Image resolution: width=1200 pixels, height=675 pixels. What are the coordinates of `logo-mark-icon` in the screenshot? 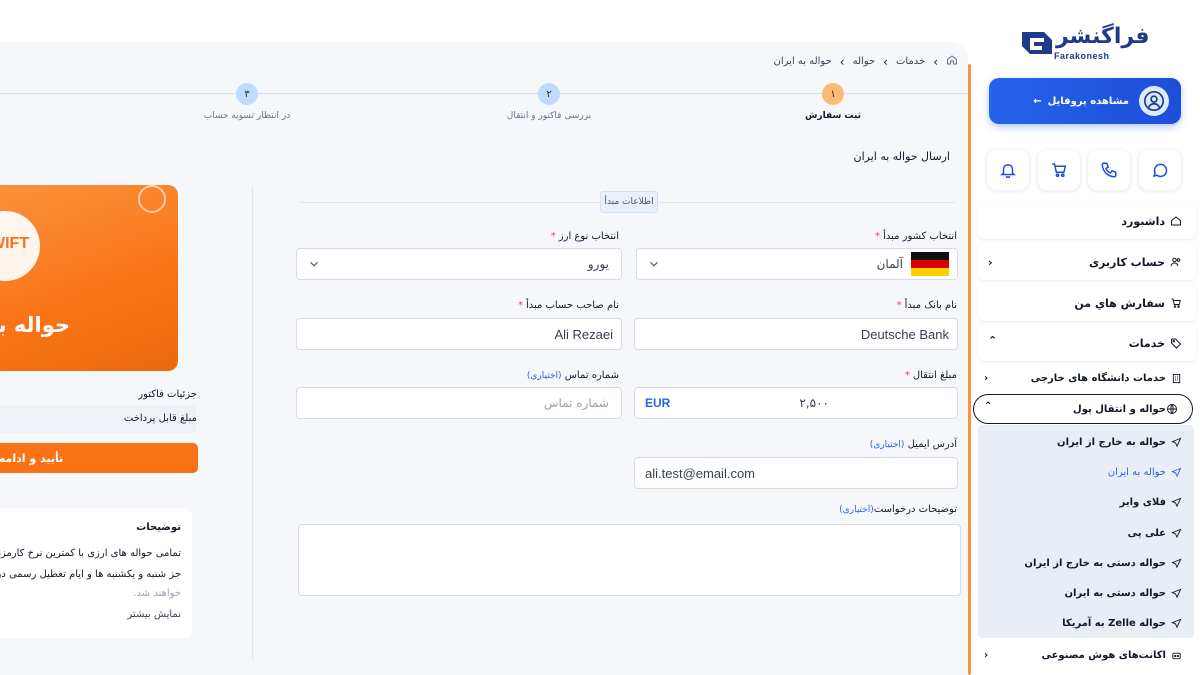 It's located at (1037, 43).